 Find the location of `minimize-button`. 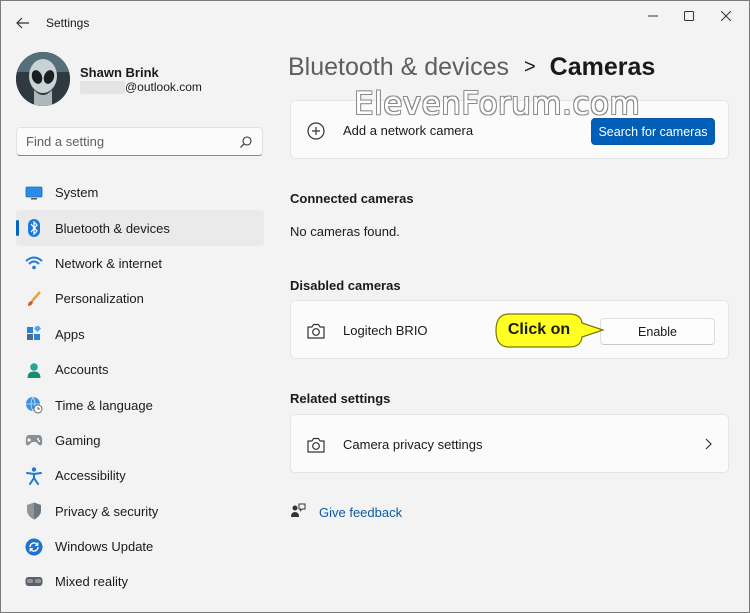

minimize-button is located at coordinates (653, 16).